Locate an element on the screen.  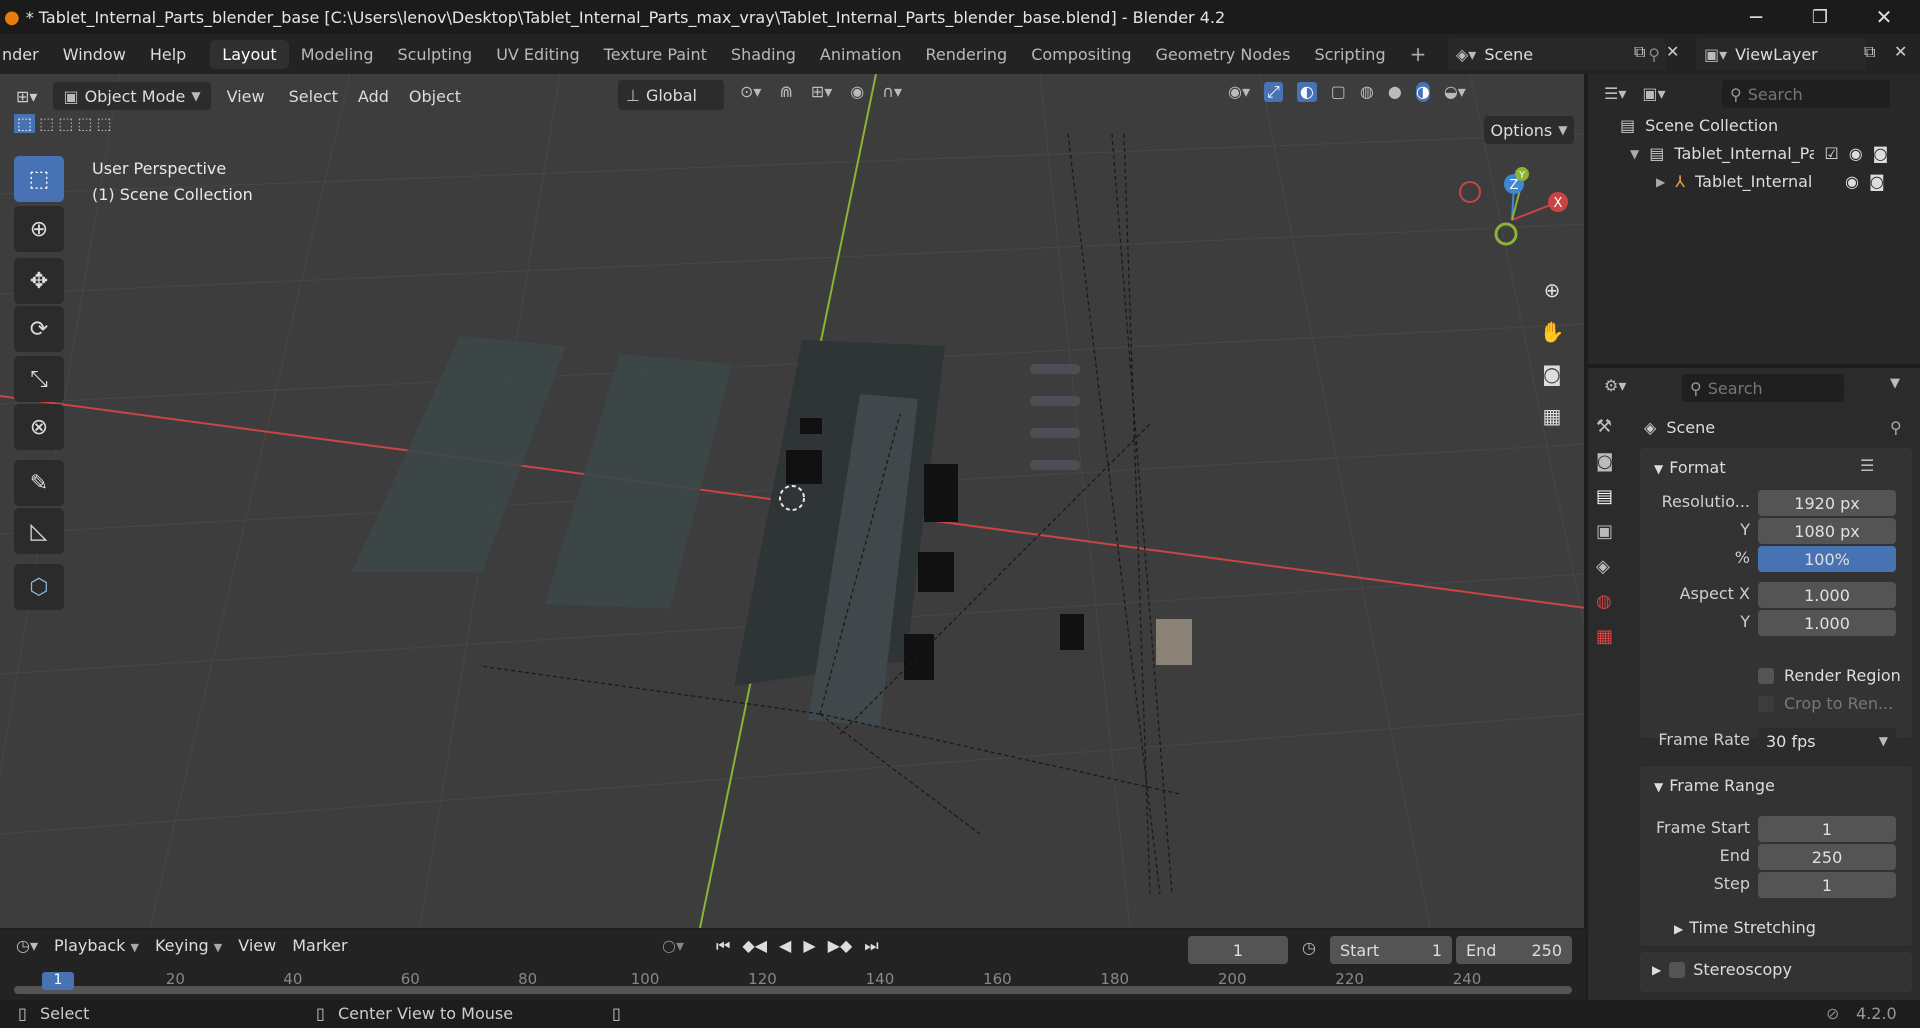
timeline-menu-keying: Keying ▼ is located at coordinates (188, 945).